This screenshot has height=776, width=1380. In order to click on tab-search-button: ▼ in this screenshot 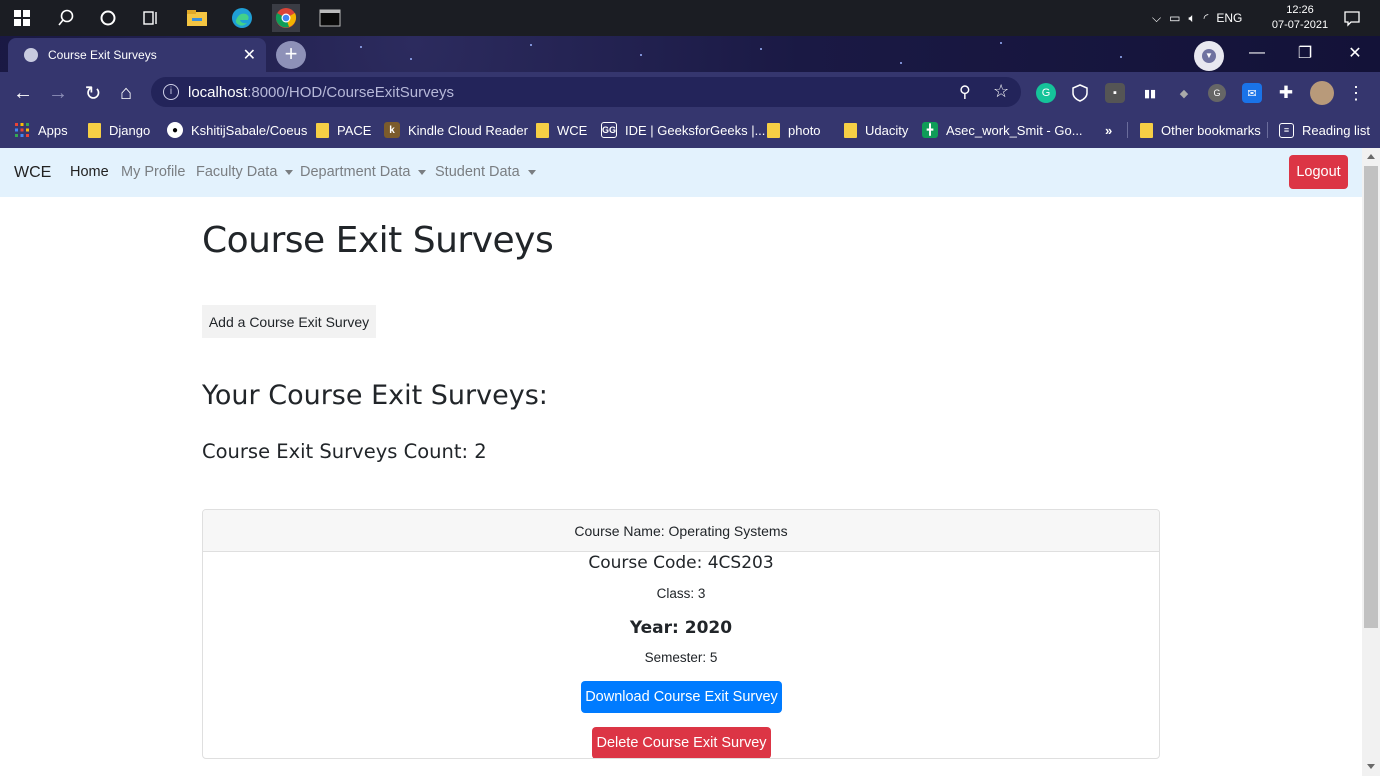, I will do `click(1209, 56)`.